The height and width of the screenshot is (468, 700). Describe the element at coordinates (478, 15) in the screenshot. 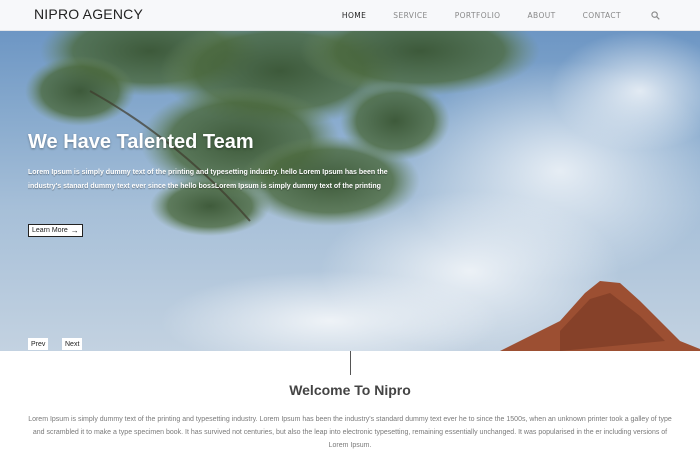

I see `nav-item-portfolio: PORTFOLIO` at that location.